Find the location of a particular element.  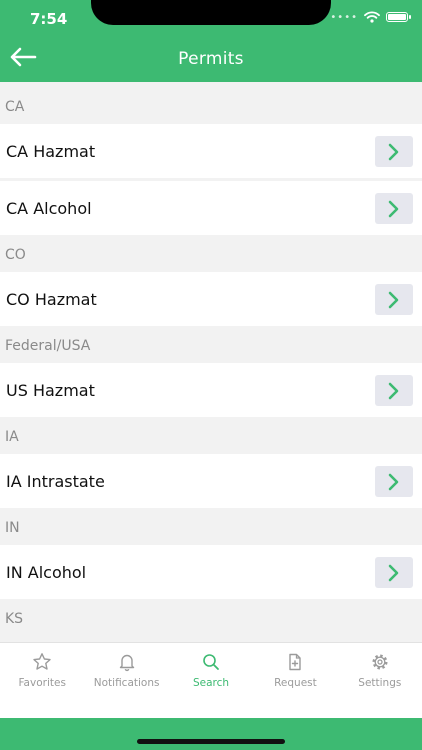

star-icon is located at coordinates (42, 661).